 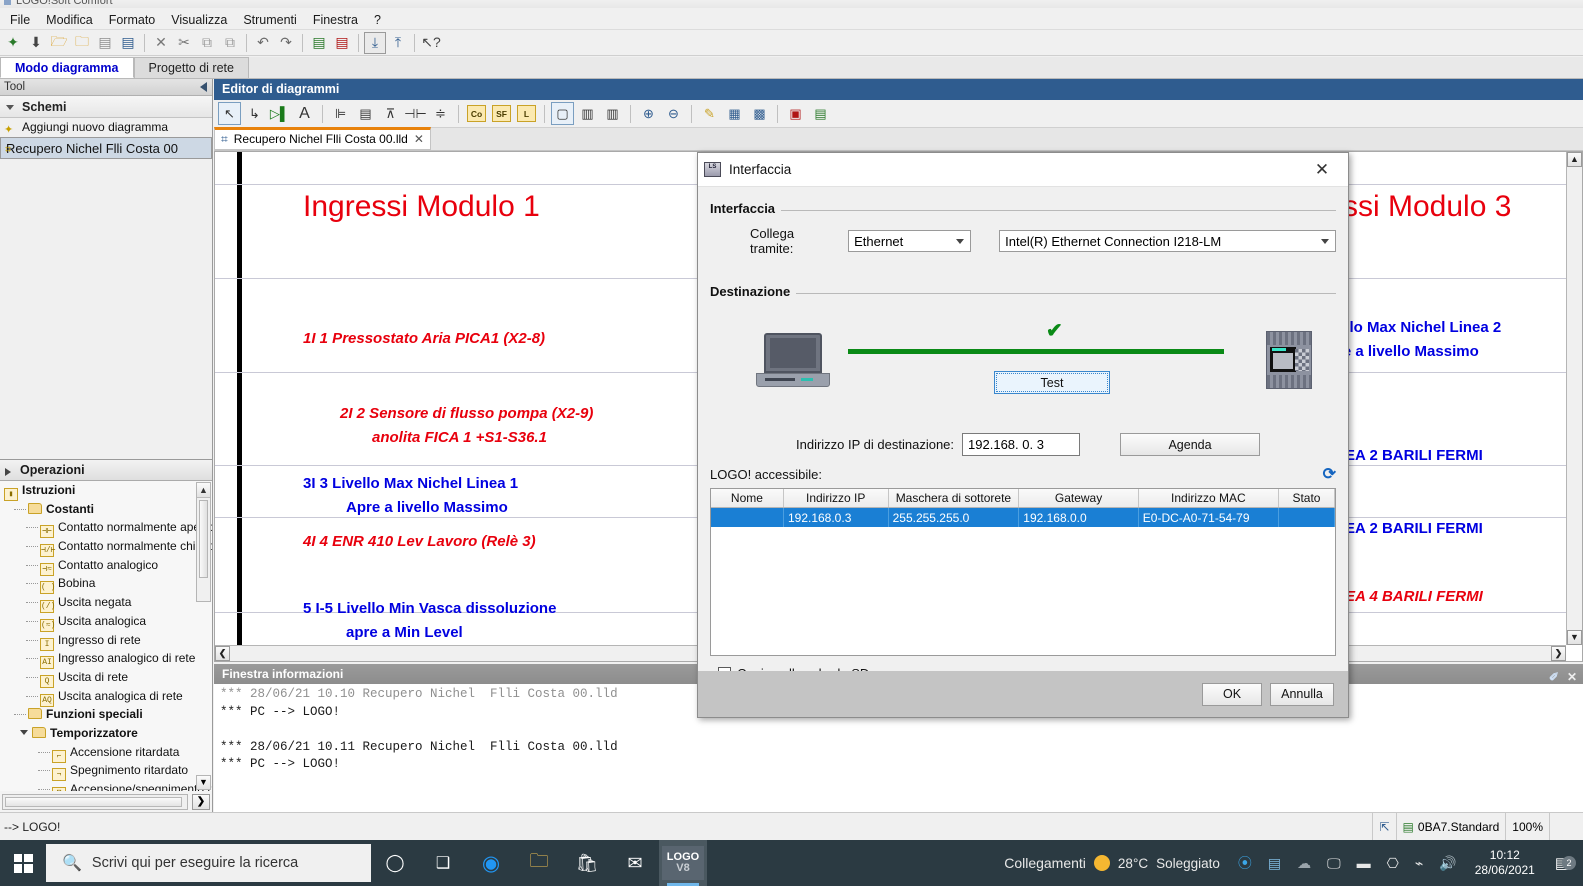 What do you see at coordinates (230, 43) in the screenshot?
I see `paste-icon: ⧉` at bounding box center [230, 43].